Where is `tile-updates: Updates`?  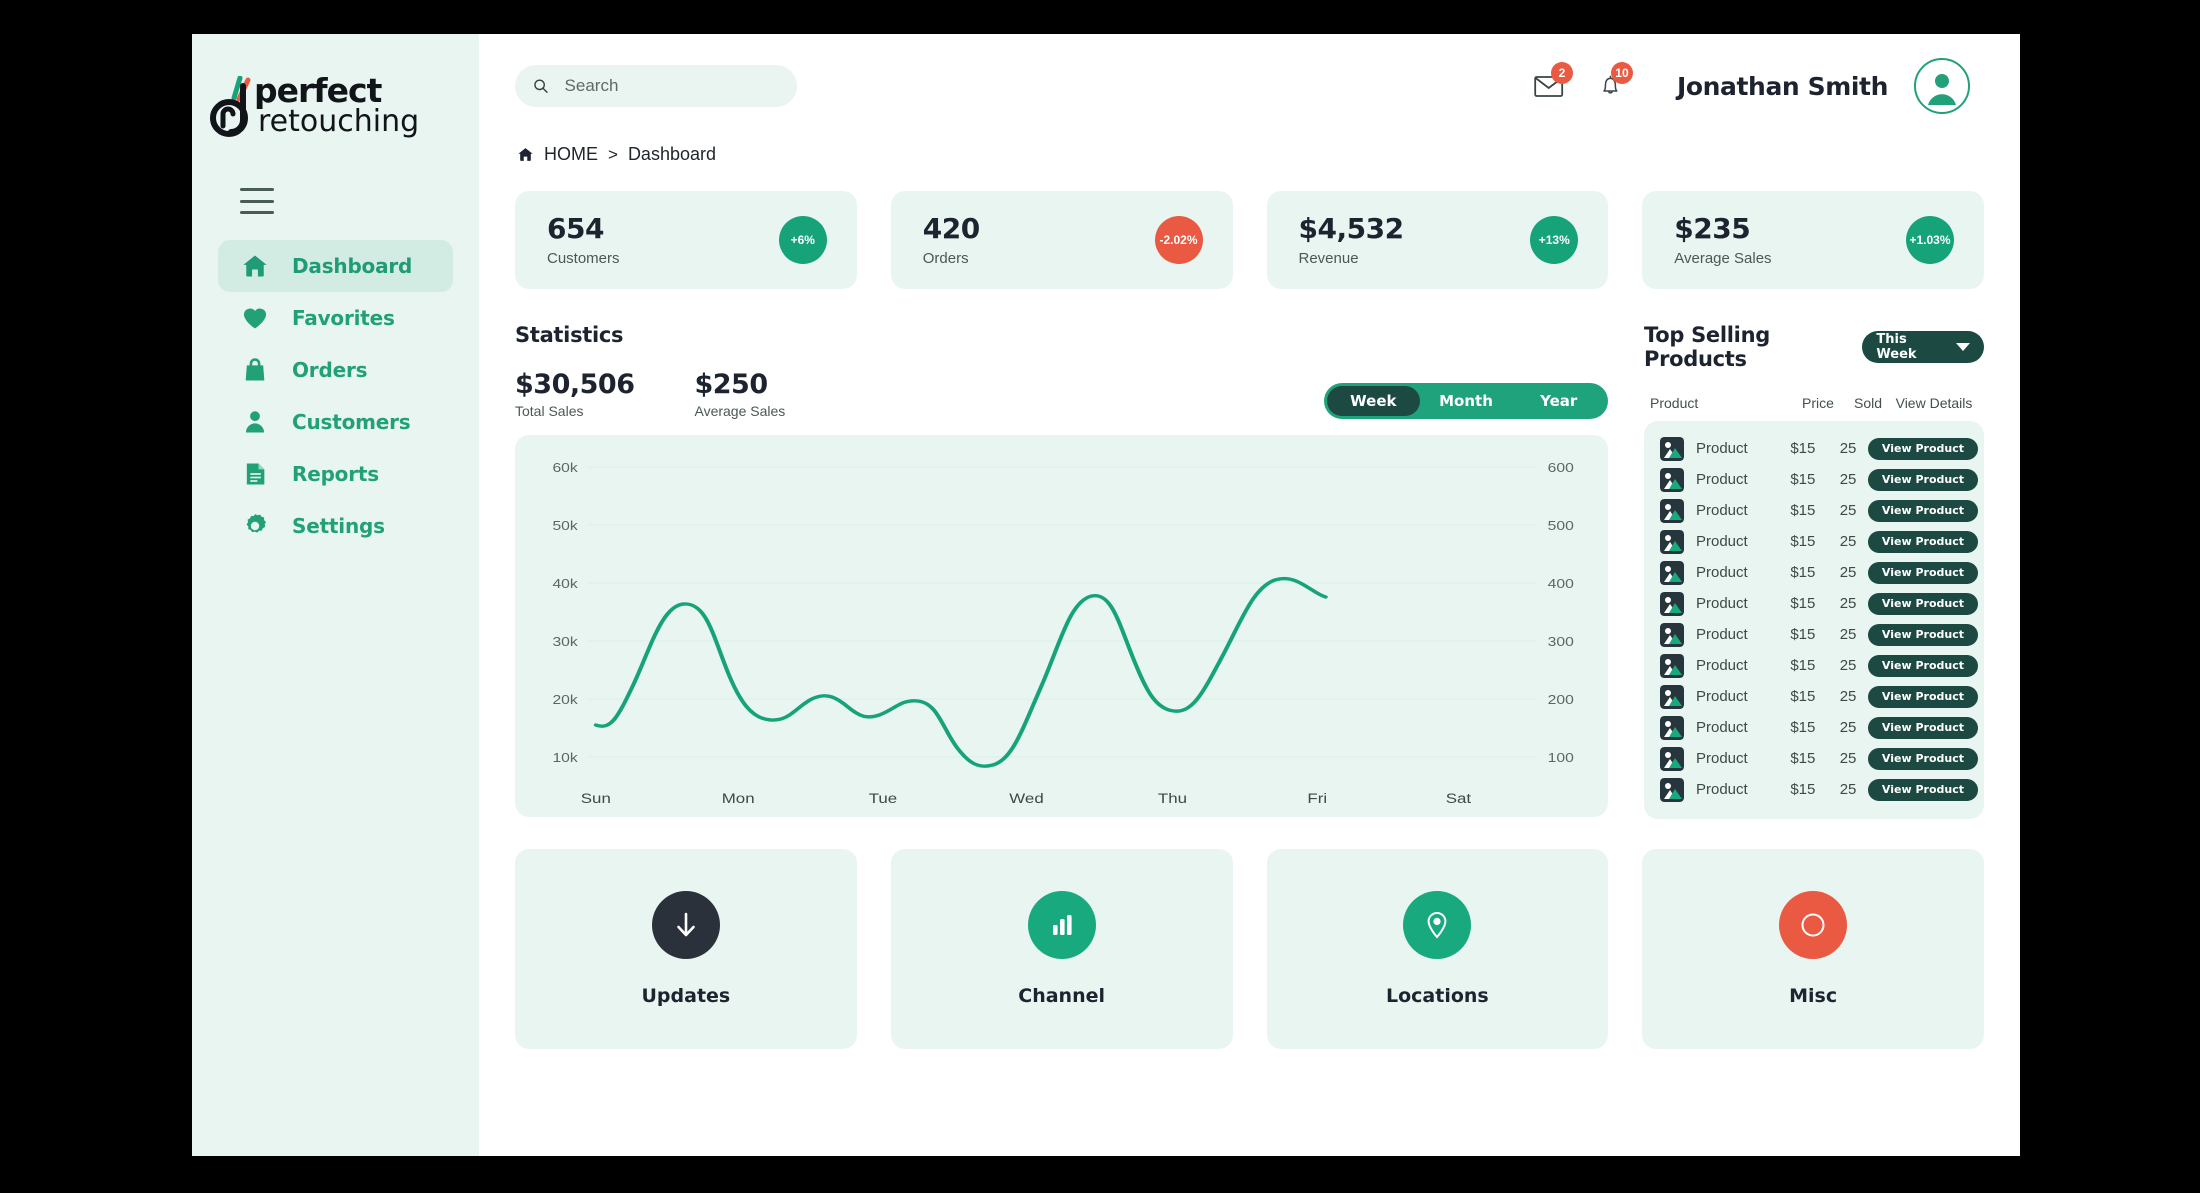
tile-updates: Updates is located at coordinates (686, 949).